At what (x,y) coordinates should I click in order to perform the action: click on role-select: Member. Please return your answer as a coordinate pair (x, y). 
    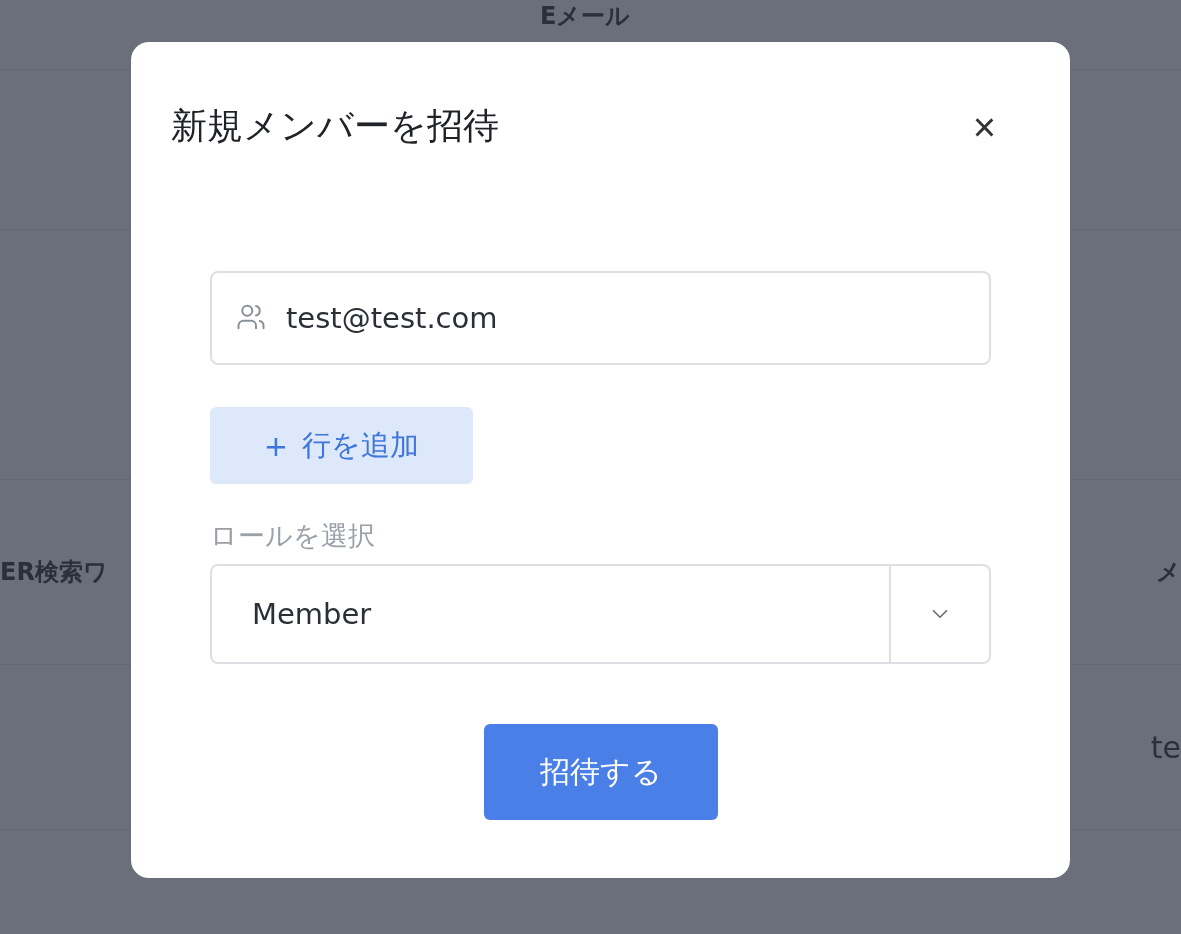
    Looking at the image, I should click on (600, 614).